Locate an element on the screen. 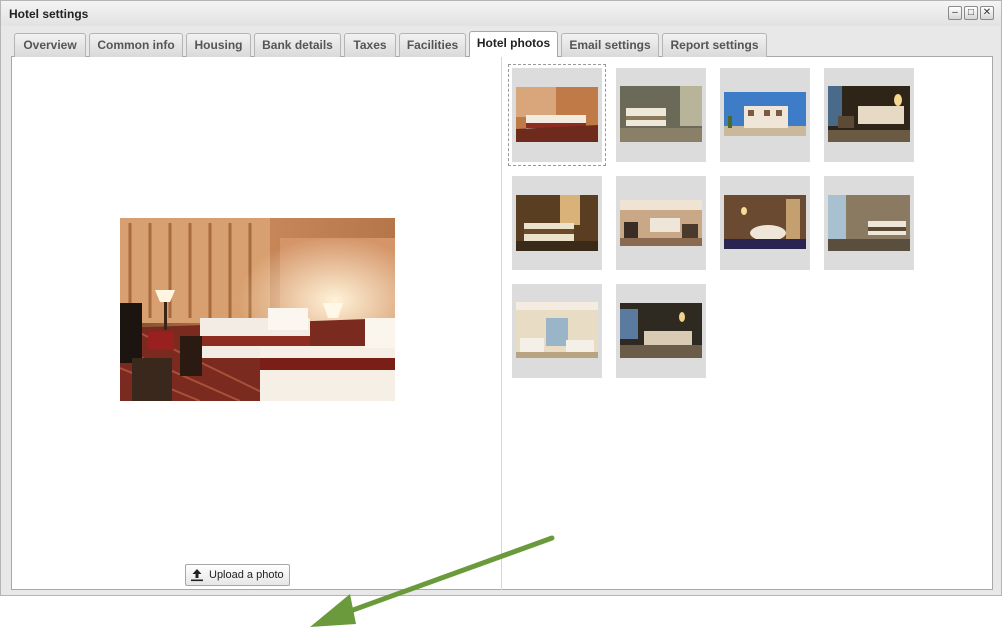  tab-report-settings: Report settings is located at coordinates (714, 45).